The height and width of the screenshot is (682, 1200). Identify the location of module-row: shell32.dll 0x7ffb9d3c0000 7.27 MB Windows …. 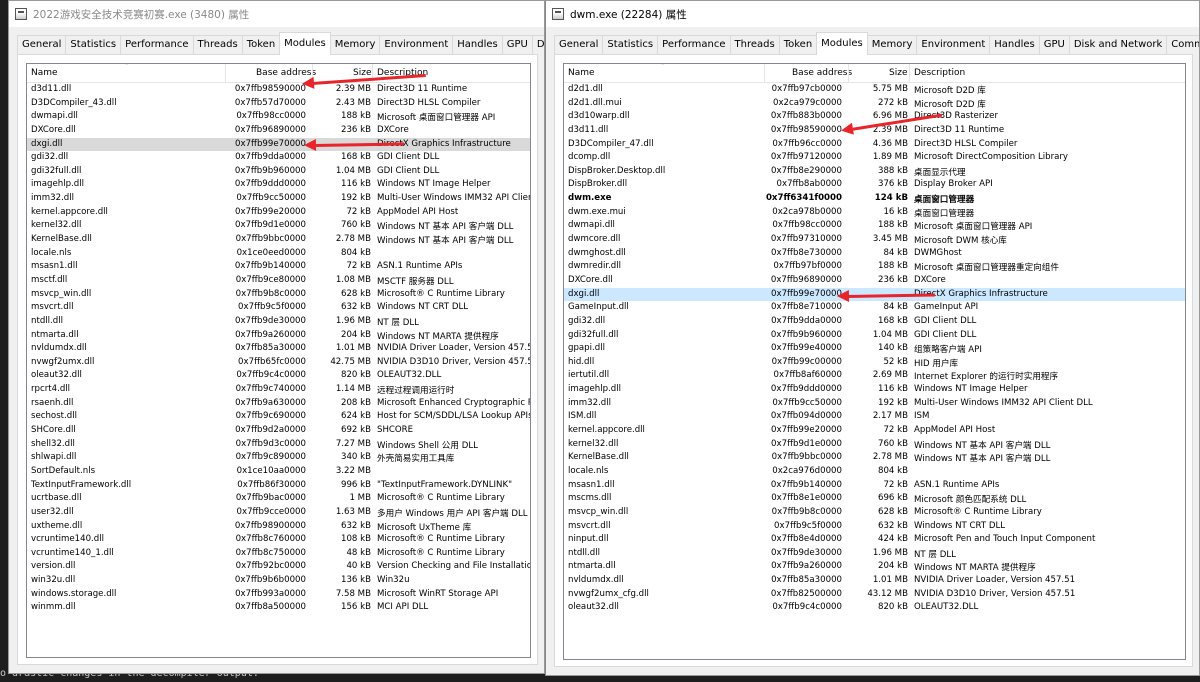
(278, 445).